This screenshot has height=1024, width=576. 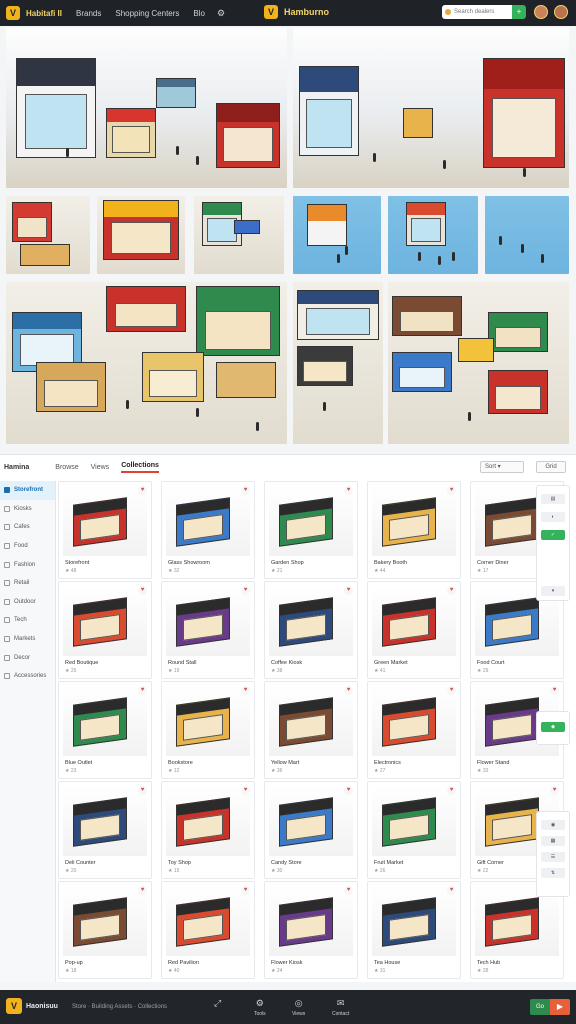 What do you see at coordinates (553, 825) in the screenshot?
I see `filter-button: ◉` at bounding box center [553, 825].